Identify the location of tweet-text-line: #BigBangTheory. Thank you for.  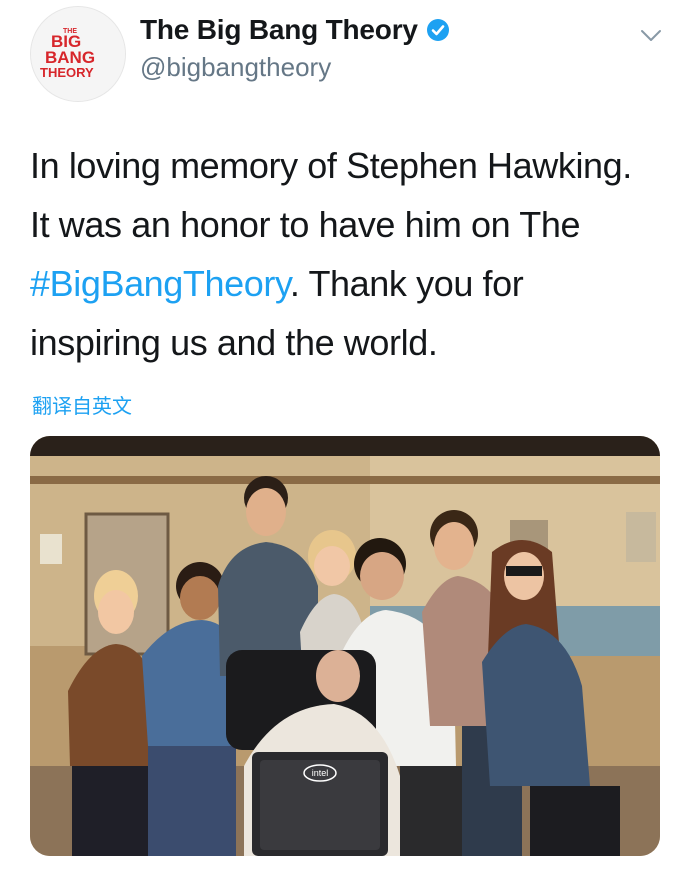
(352, 283).